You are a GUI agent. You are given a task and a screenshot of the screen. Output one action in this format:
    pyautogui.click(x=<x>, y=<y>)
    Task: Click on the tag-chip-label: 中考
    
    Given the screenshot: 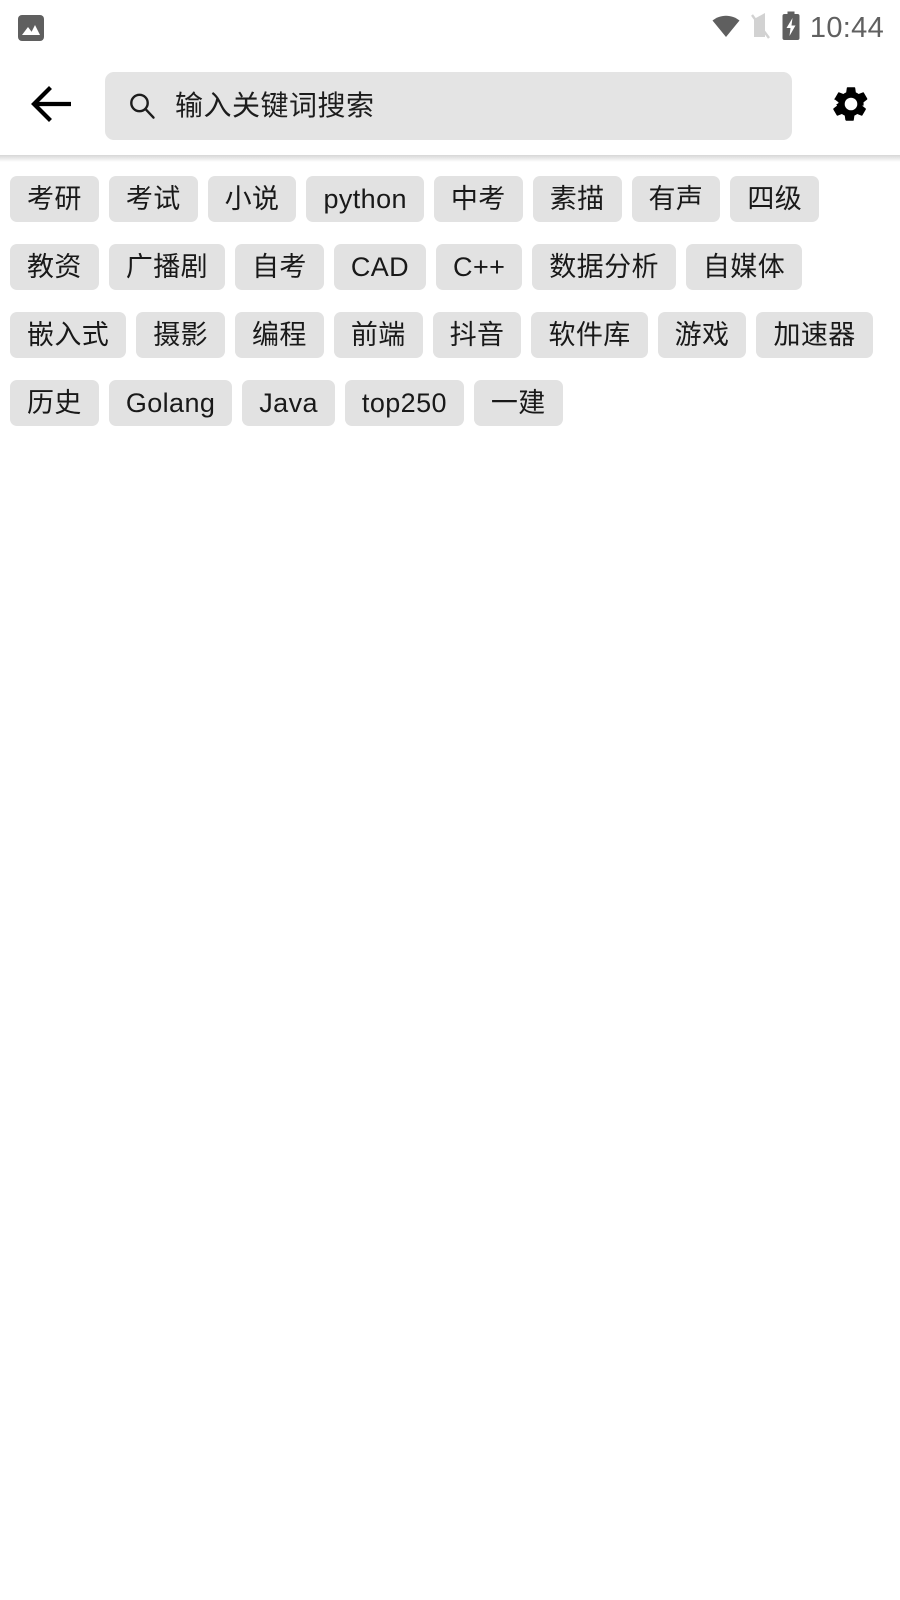 What is the action you would take?
    pyautogui.click(x=478, y=198)
    